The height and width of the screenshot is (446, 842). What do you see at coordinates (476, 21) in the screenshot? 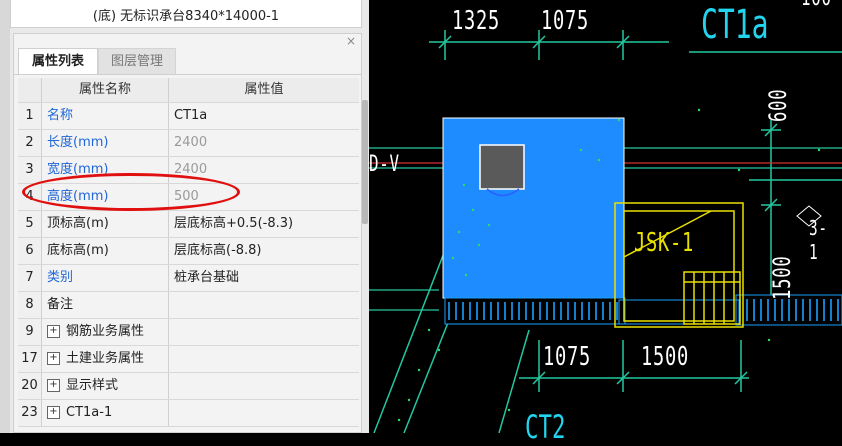
I see `dim-1325: 1325` at bounding box center [476, 21].